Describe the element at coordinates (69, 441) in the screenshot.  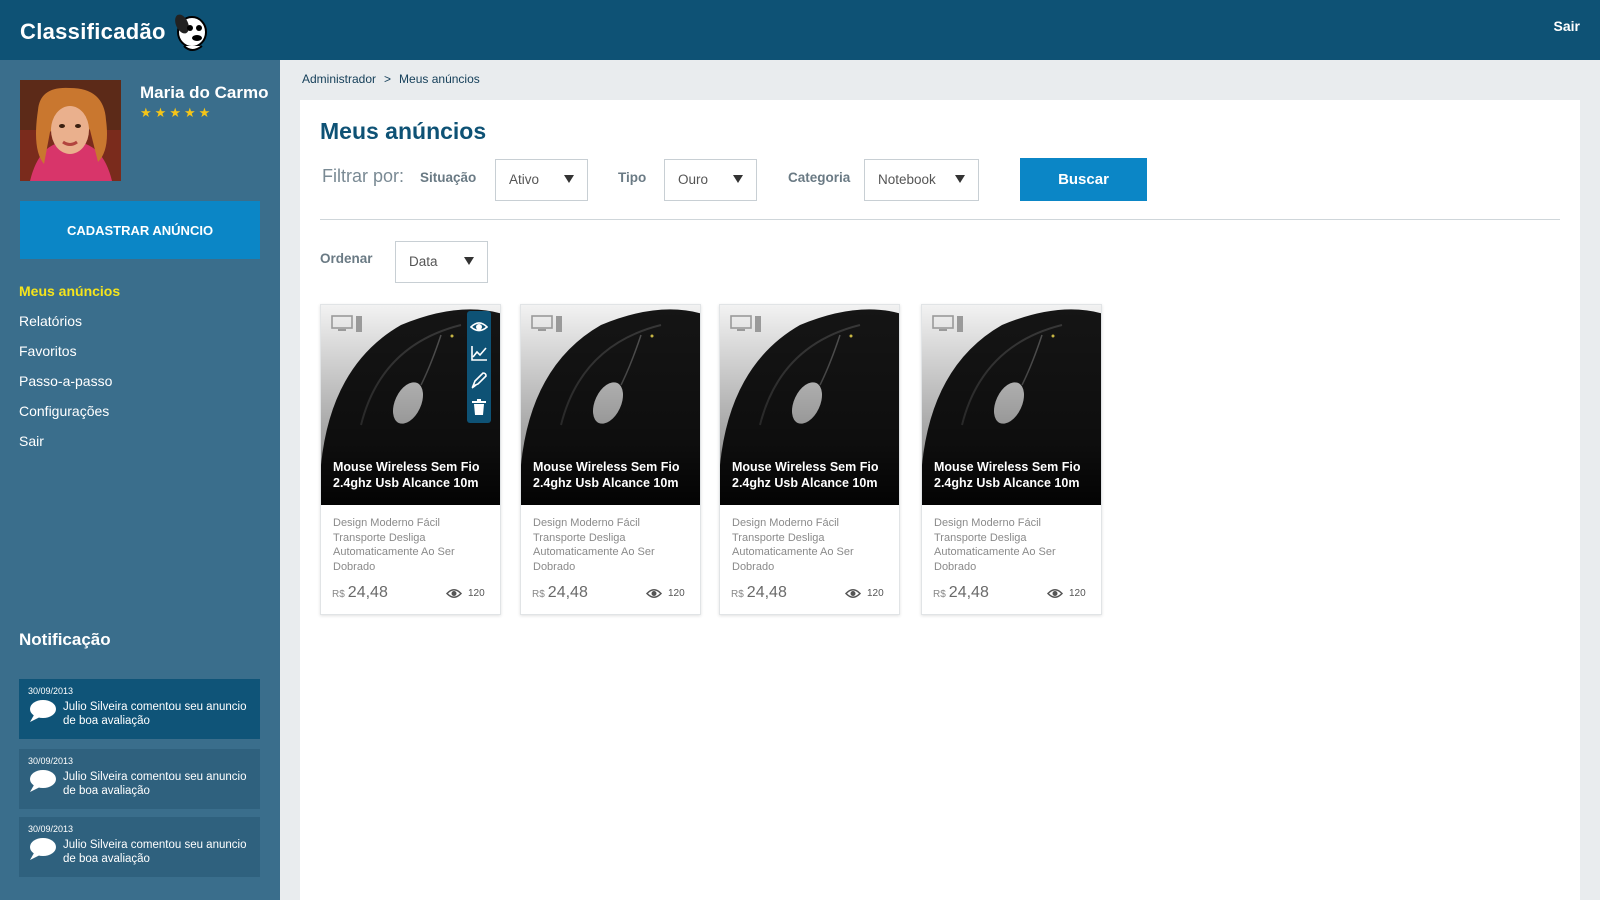
I see `sidebar-item-logout: Sair` at that location.